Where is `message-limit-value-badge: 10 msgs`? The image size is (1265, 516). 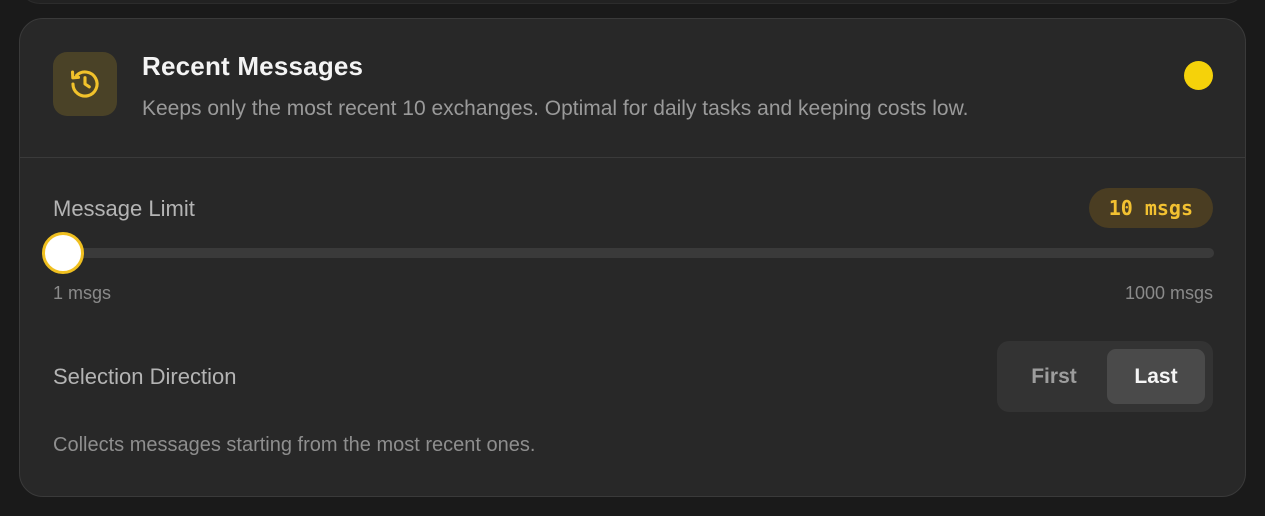
message-limit-value-badge: 10 msgs is located at coordinates (1150, 208).